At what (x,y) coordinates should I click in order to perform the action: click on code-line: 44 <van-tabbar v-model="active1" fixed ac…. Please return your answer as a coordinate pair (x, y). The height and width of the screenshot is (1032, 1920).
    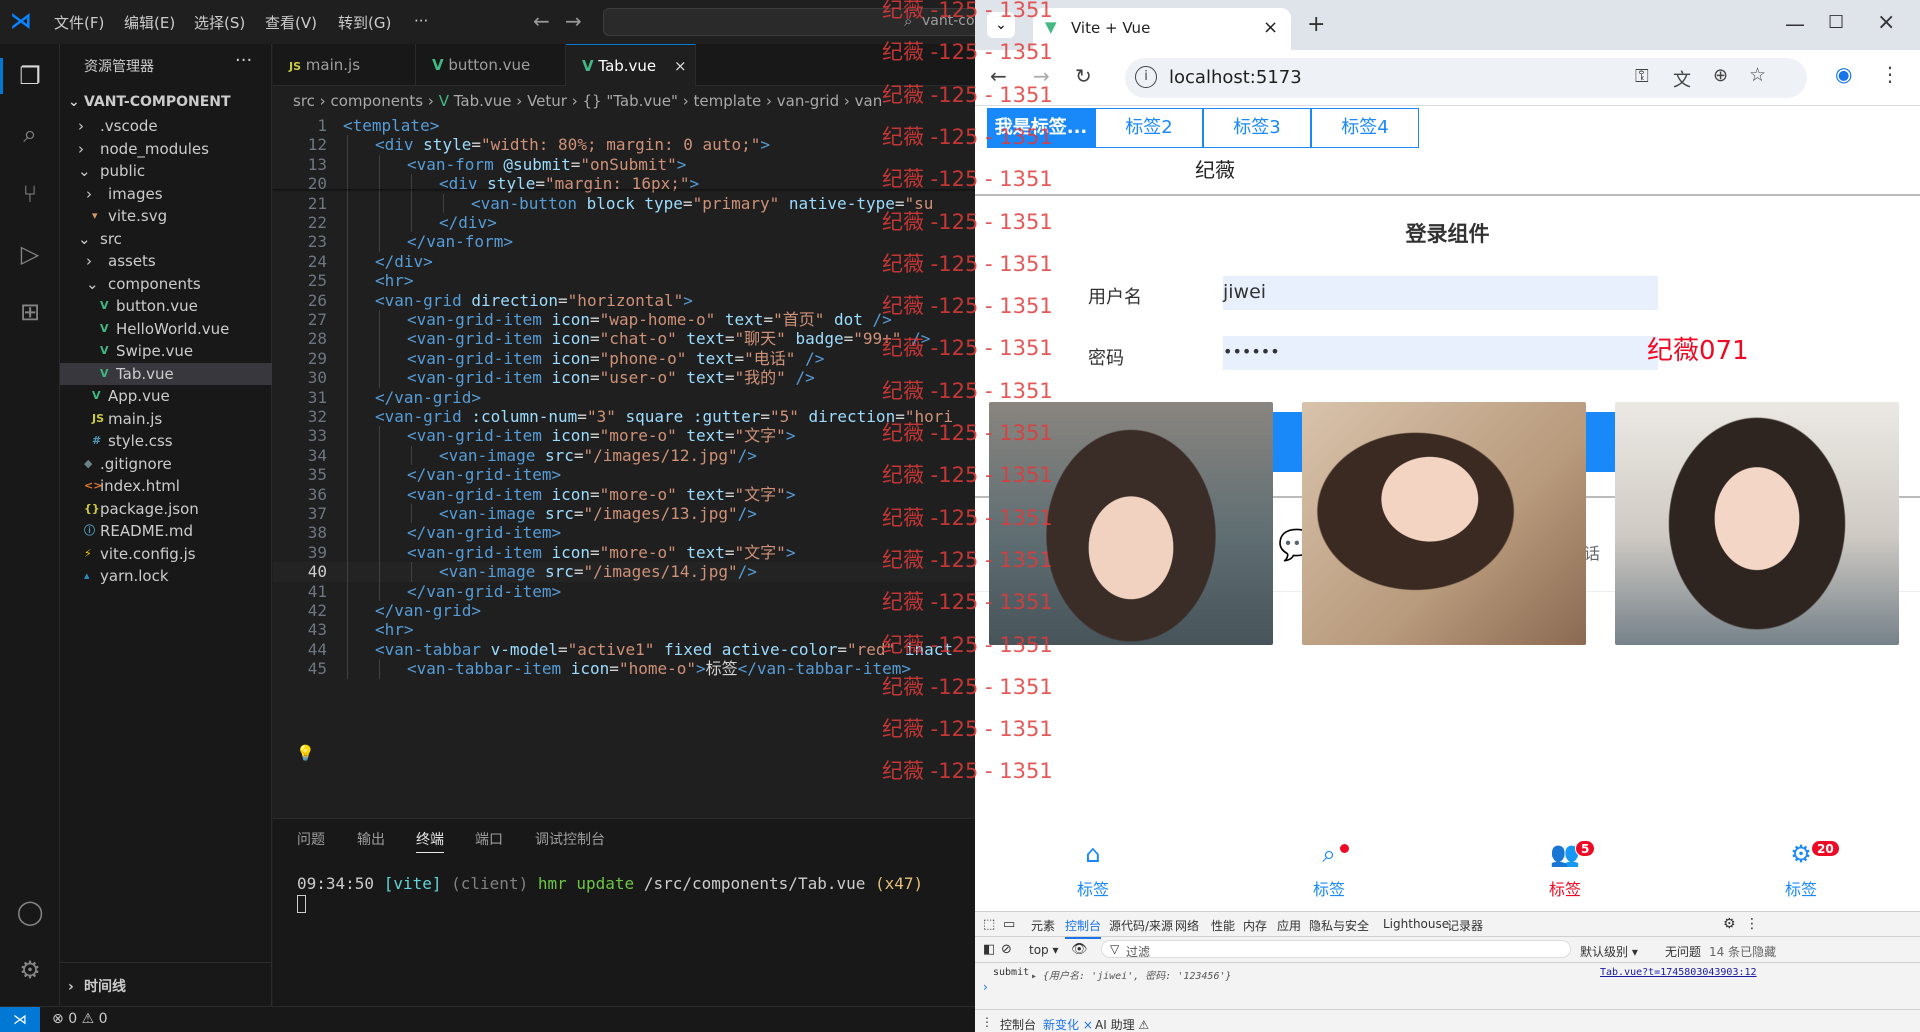
    Looking at the image, I should click on (624, 649).